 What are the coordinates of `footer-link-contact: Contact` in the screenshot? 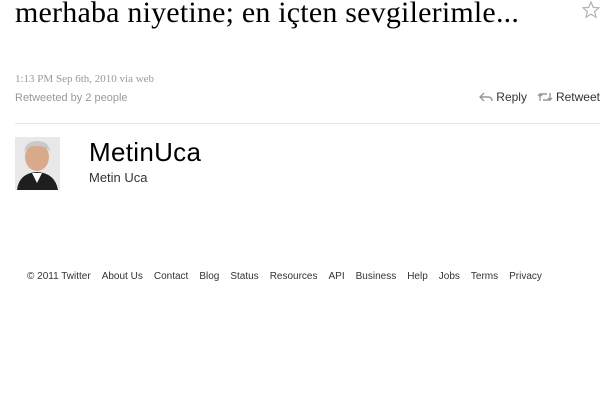 It's located at (171, 276).